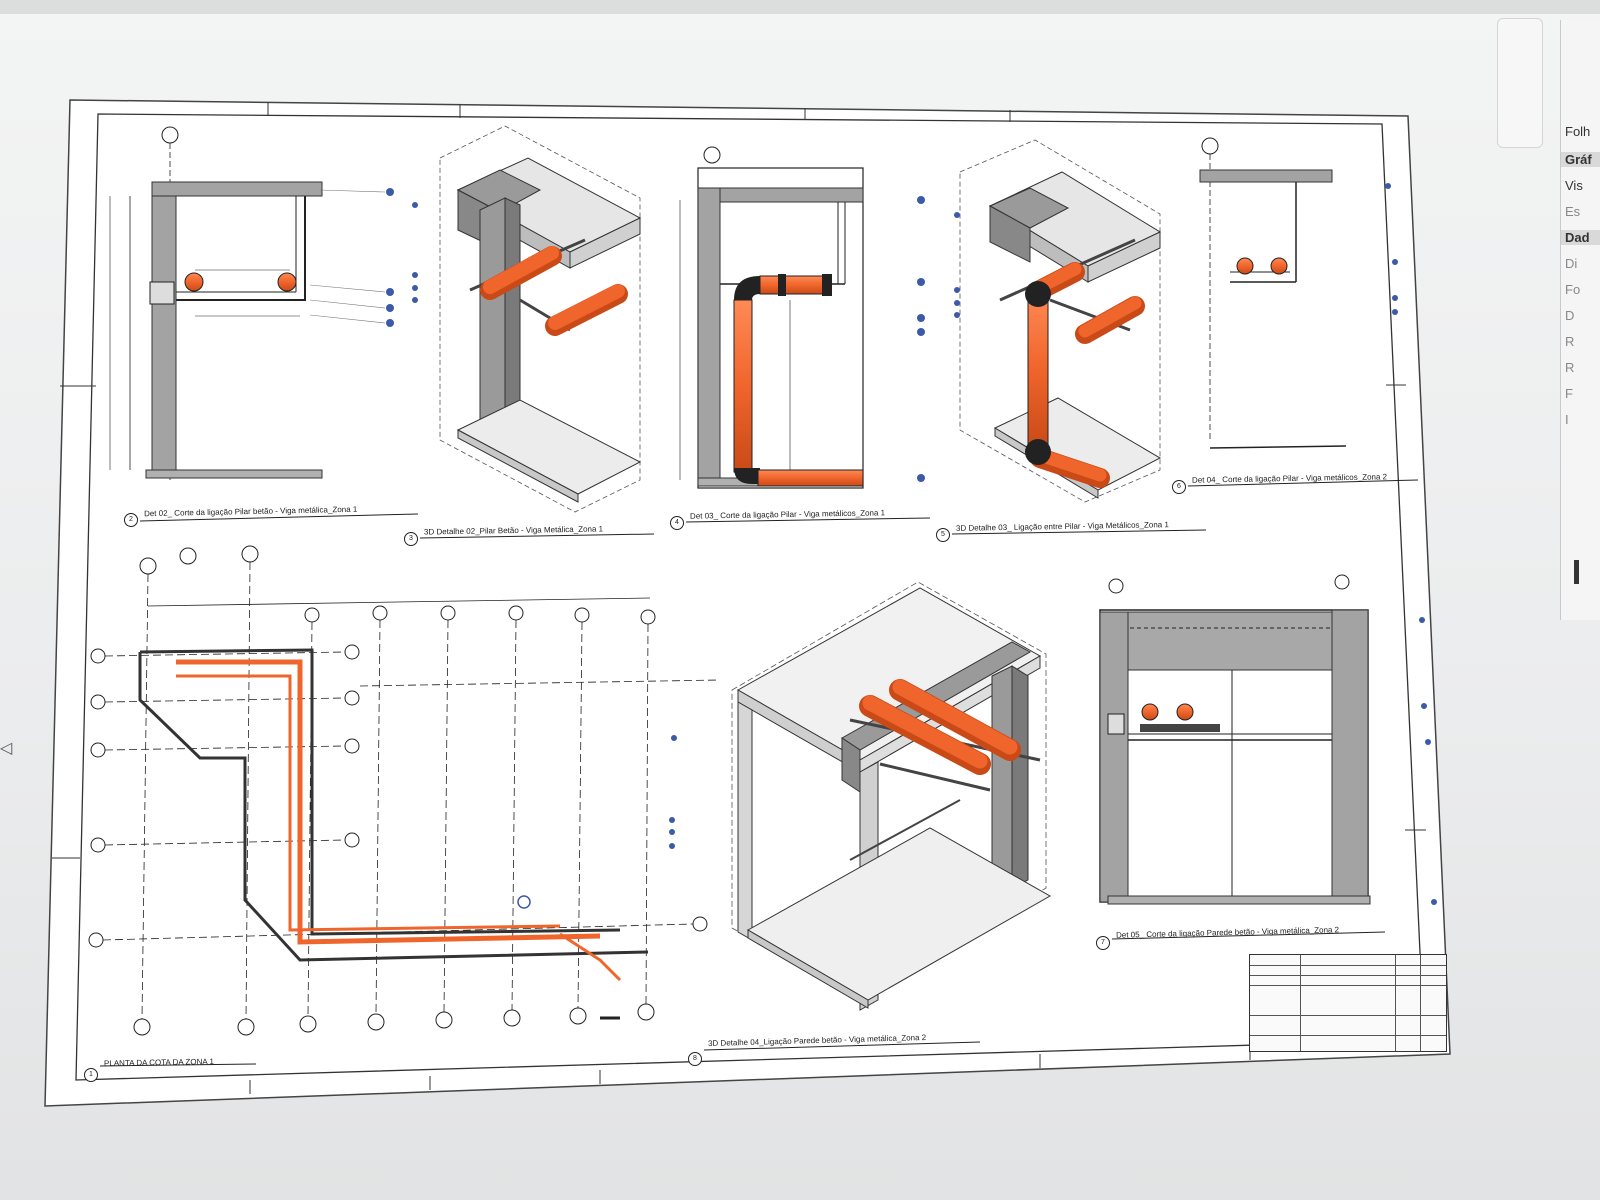  What do you see at coordinates (1580, 237) in the screenshot?
I see `panel-section-header: Dad` at bounding box center [1580, 237].